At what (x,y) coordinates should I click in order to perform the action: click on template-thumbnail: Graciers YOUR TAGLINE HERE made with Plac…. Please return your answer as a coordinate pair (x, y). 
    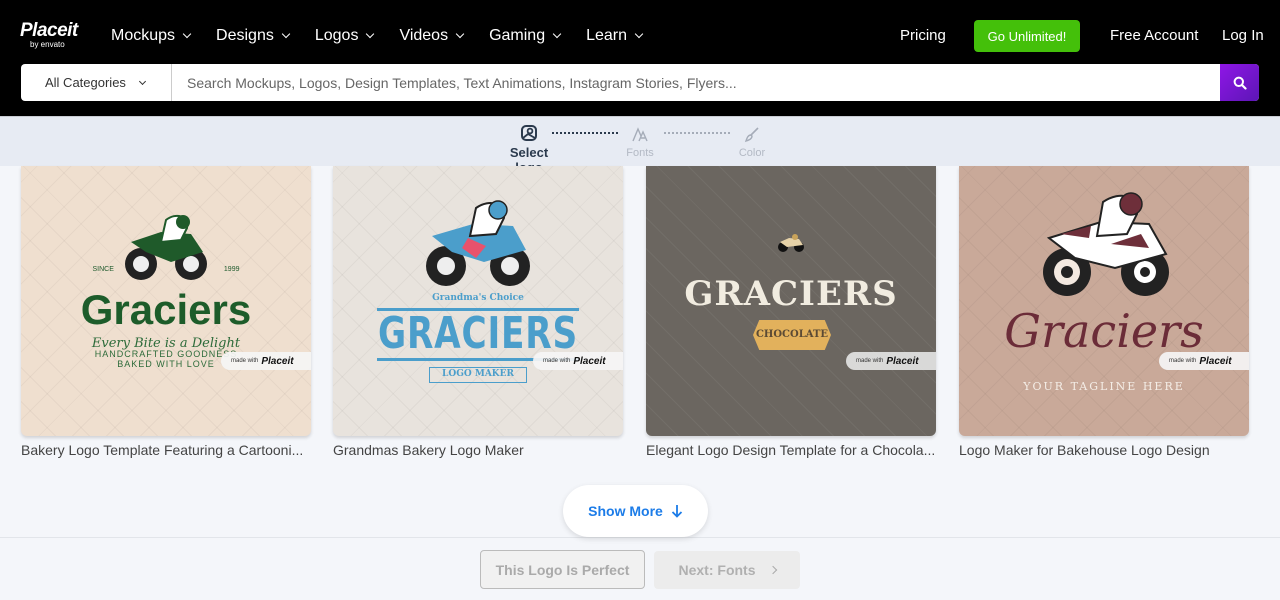
    Looking at the image, I should click on (1104, 301).